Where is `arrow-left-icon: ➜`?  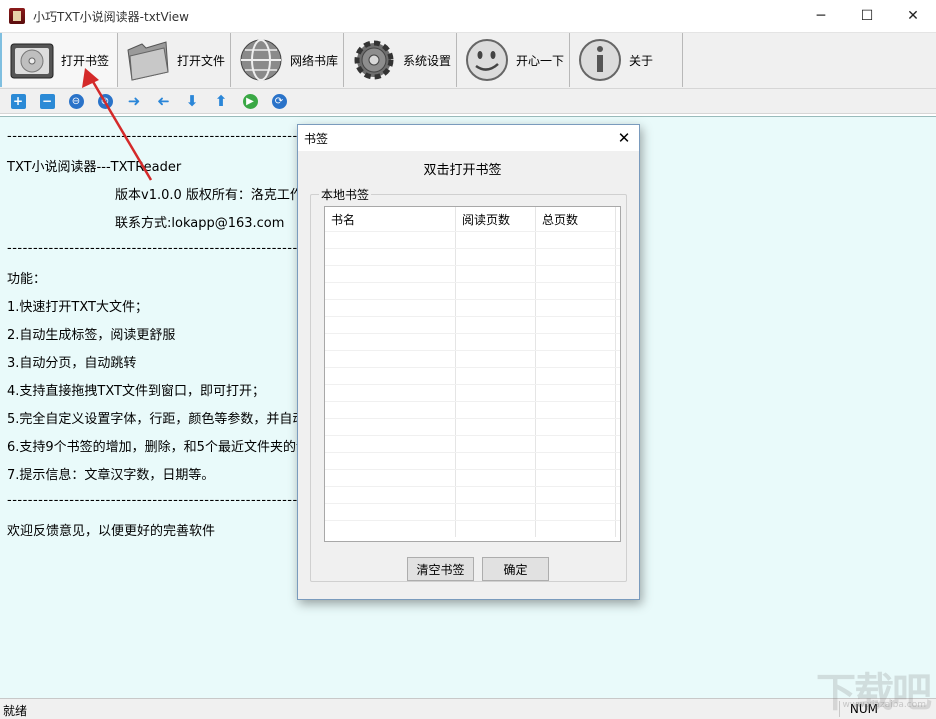
arrow-left-icon: ➜ is located at coordinates (163, 101).